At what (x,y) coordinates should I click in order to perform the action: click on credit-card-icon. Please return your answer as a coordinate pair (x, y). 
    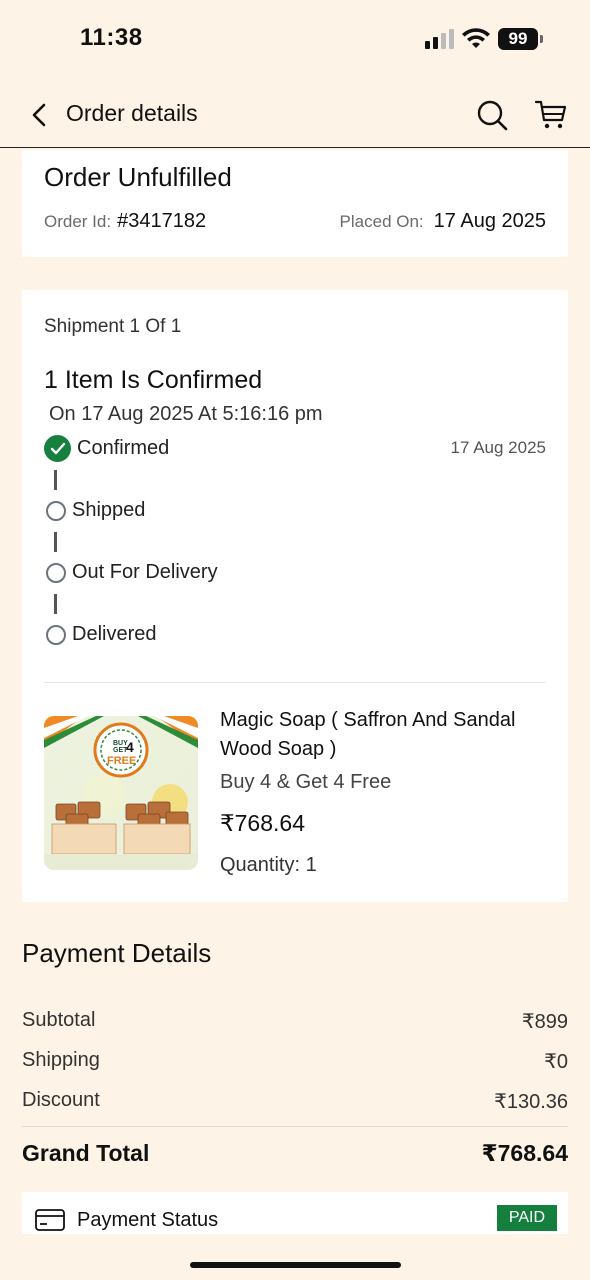
    Looking at the image, I should click on (50, 1220).